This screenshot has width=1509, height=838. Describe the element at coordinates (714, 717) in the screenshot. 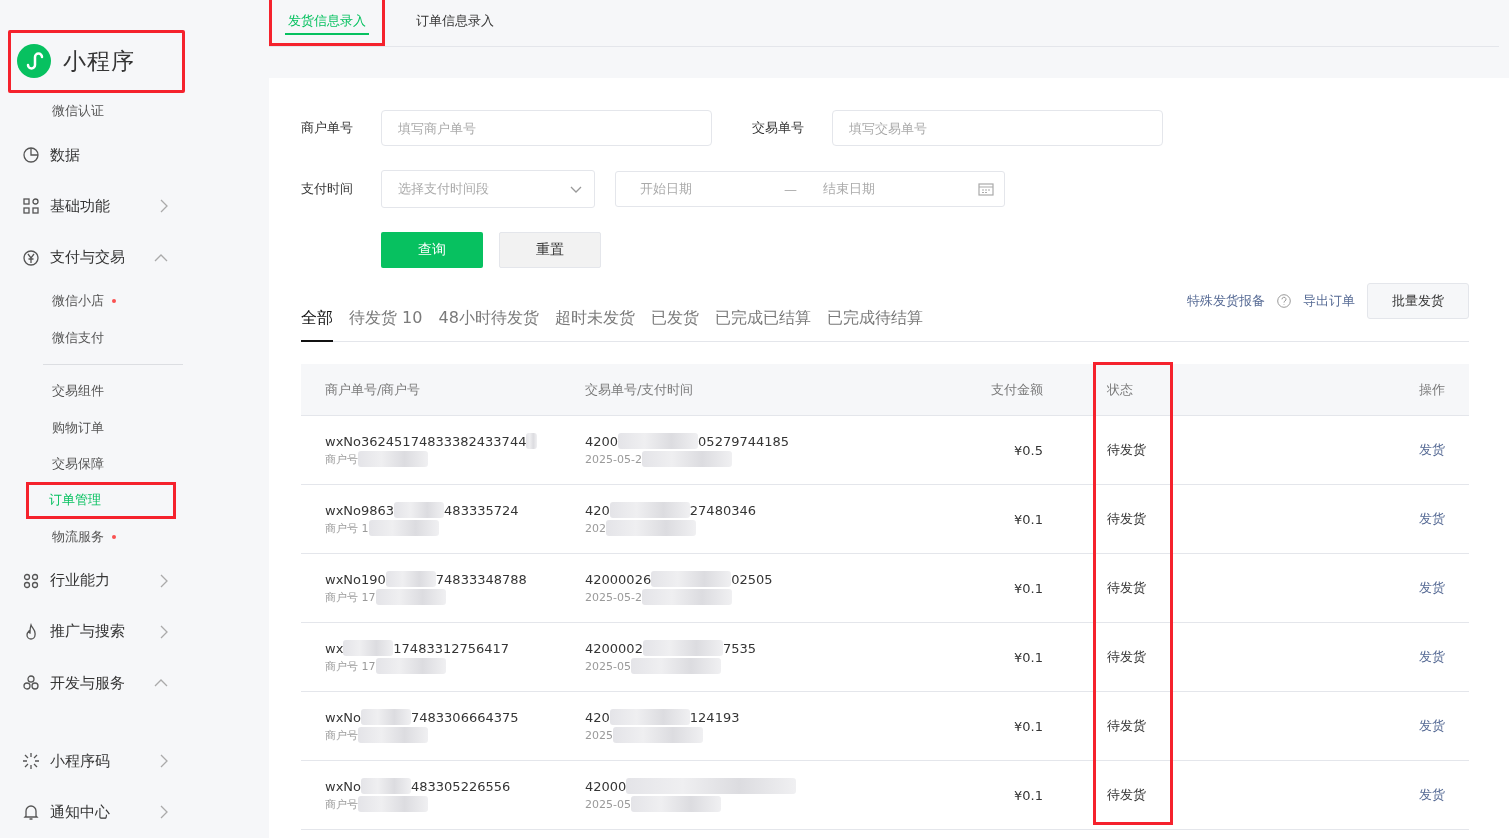

I see `trade-no-tail: 124193` at that location.